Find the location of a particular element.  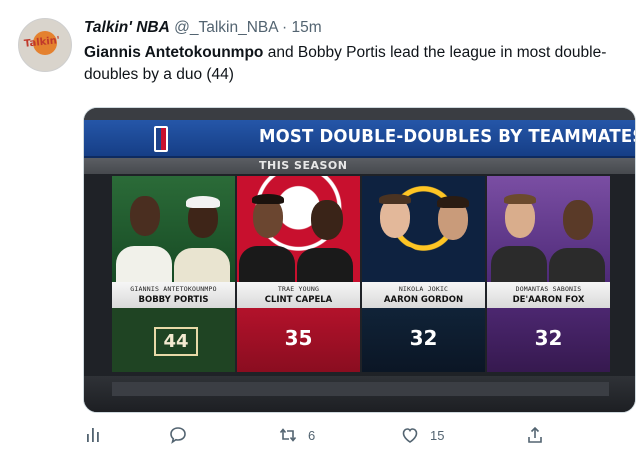

player-names: DOMANTAS SABONIS DE'AARON FOX is located at coordinates (548, 295).